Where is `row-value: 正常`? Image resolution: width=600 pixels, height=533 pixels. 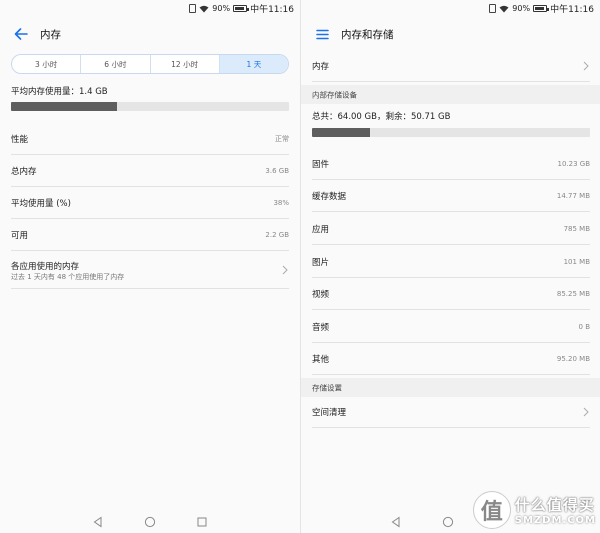 row-value: 正常 is located at coordinates (282, 138).